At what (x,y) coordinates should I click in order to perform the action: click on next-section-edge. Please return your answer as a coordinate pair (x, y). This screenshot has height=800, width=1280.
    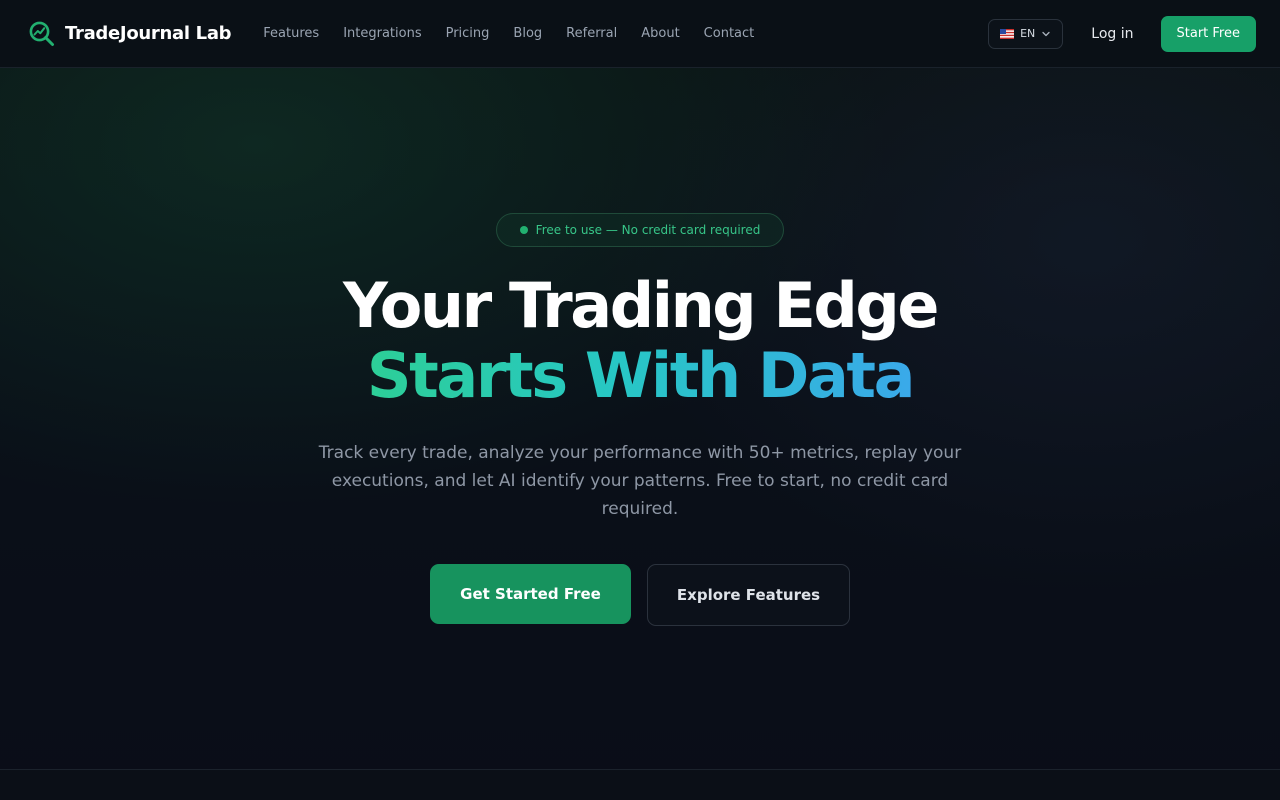
    Looking at the image, I should click on (640, 784).